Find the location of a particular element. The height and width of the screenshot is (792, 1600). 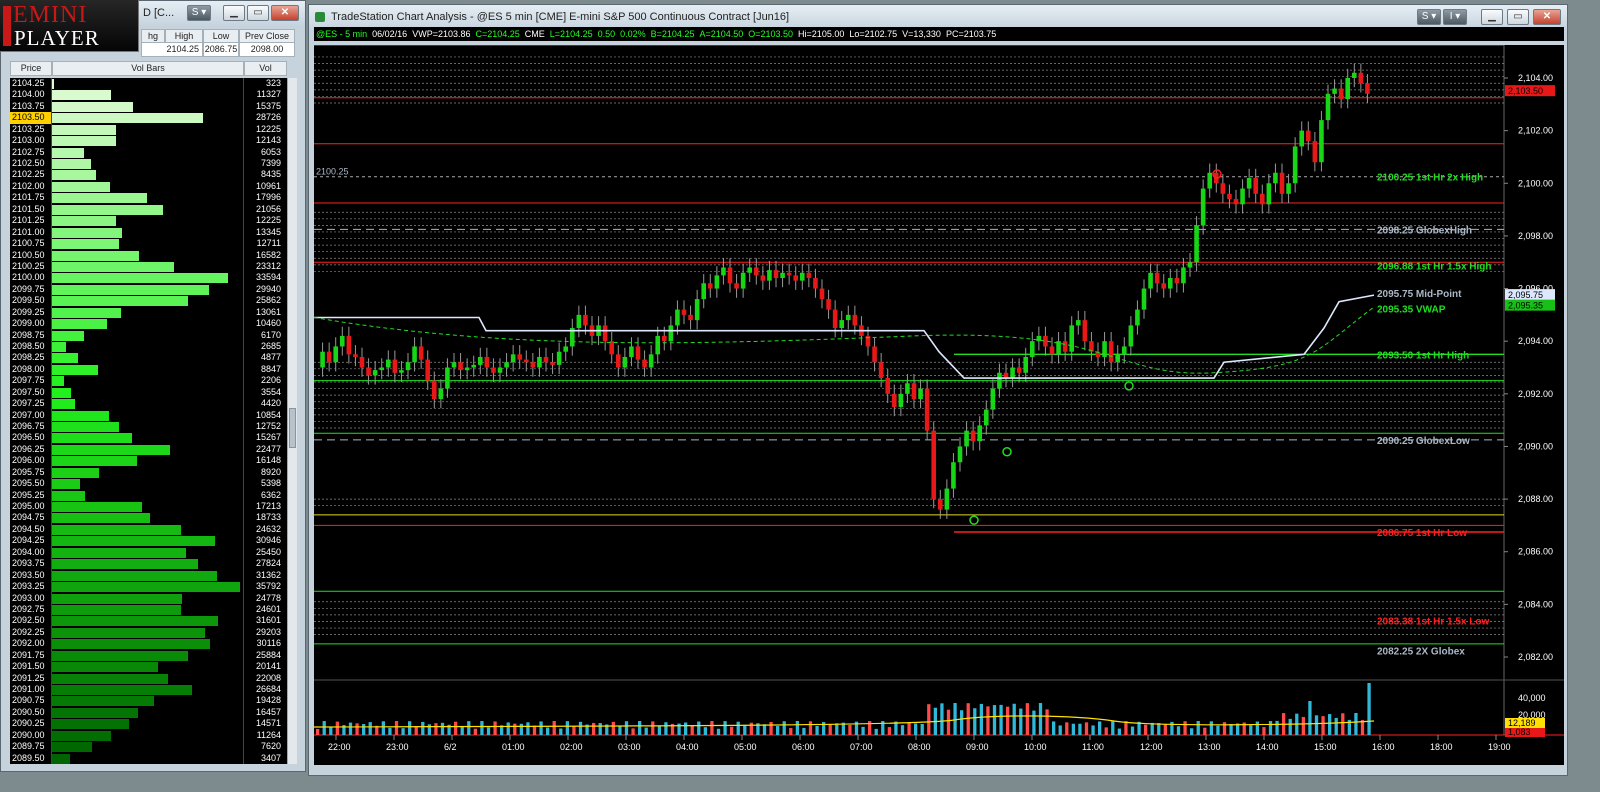

ladder-volume: 13345 is located at coordinates (268, 231).